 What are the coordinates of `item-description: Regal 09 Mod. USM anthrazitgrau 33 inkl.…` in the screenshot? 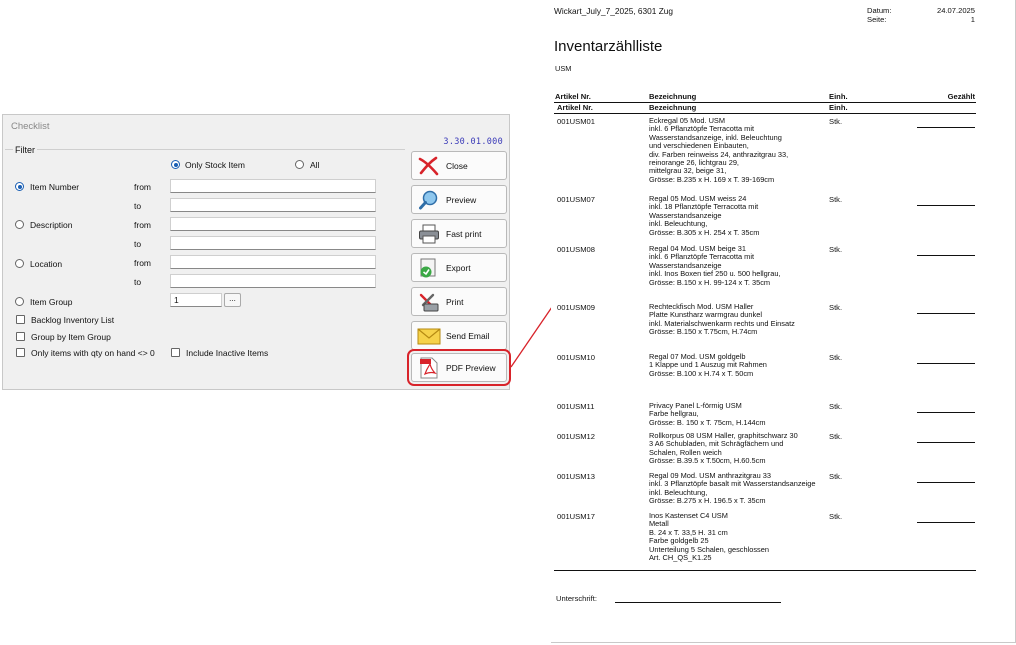 It's located at (732, 488).